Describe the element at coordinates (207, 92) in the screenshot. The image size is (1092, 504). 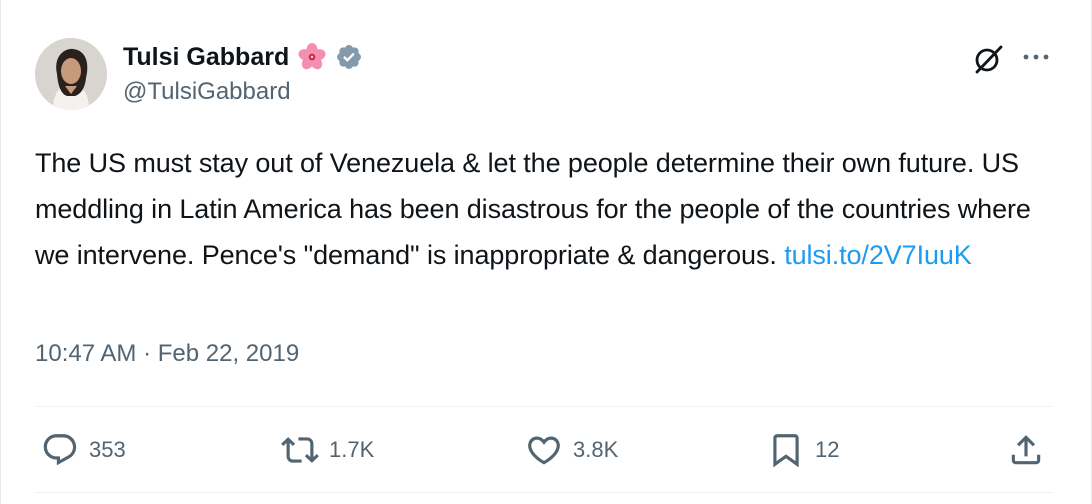
I see `handle: @TulsiGabbard` at that location.